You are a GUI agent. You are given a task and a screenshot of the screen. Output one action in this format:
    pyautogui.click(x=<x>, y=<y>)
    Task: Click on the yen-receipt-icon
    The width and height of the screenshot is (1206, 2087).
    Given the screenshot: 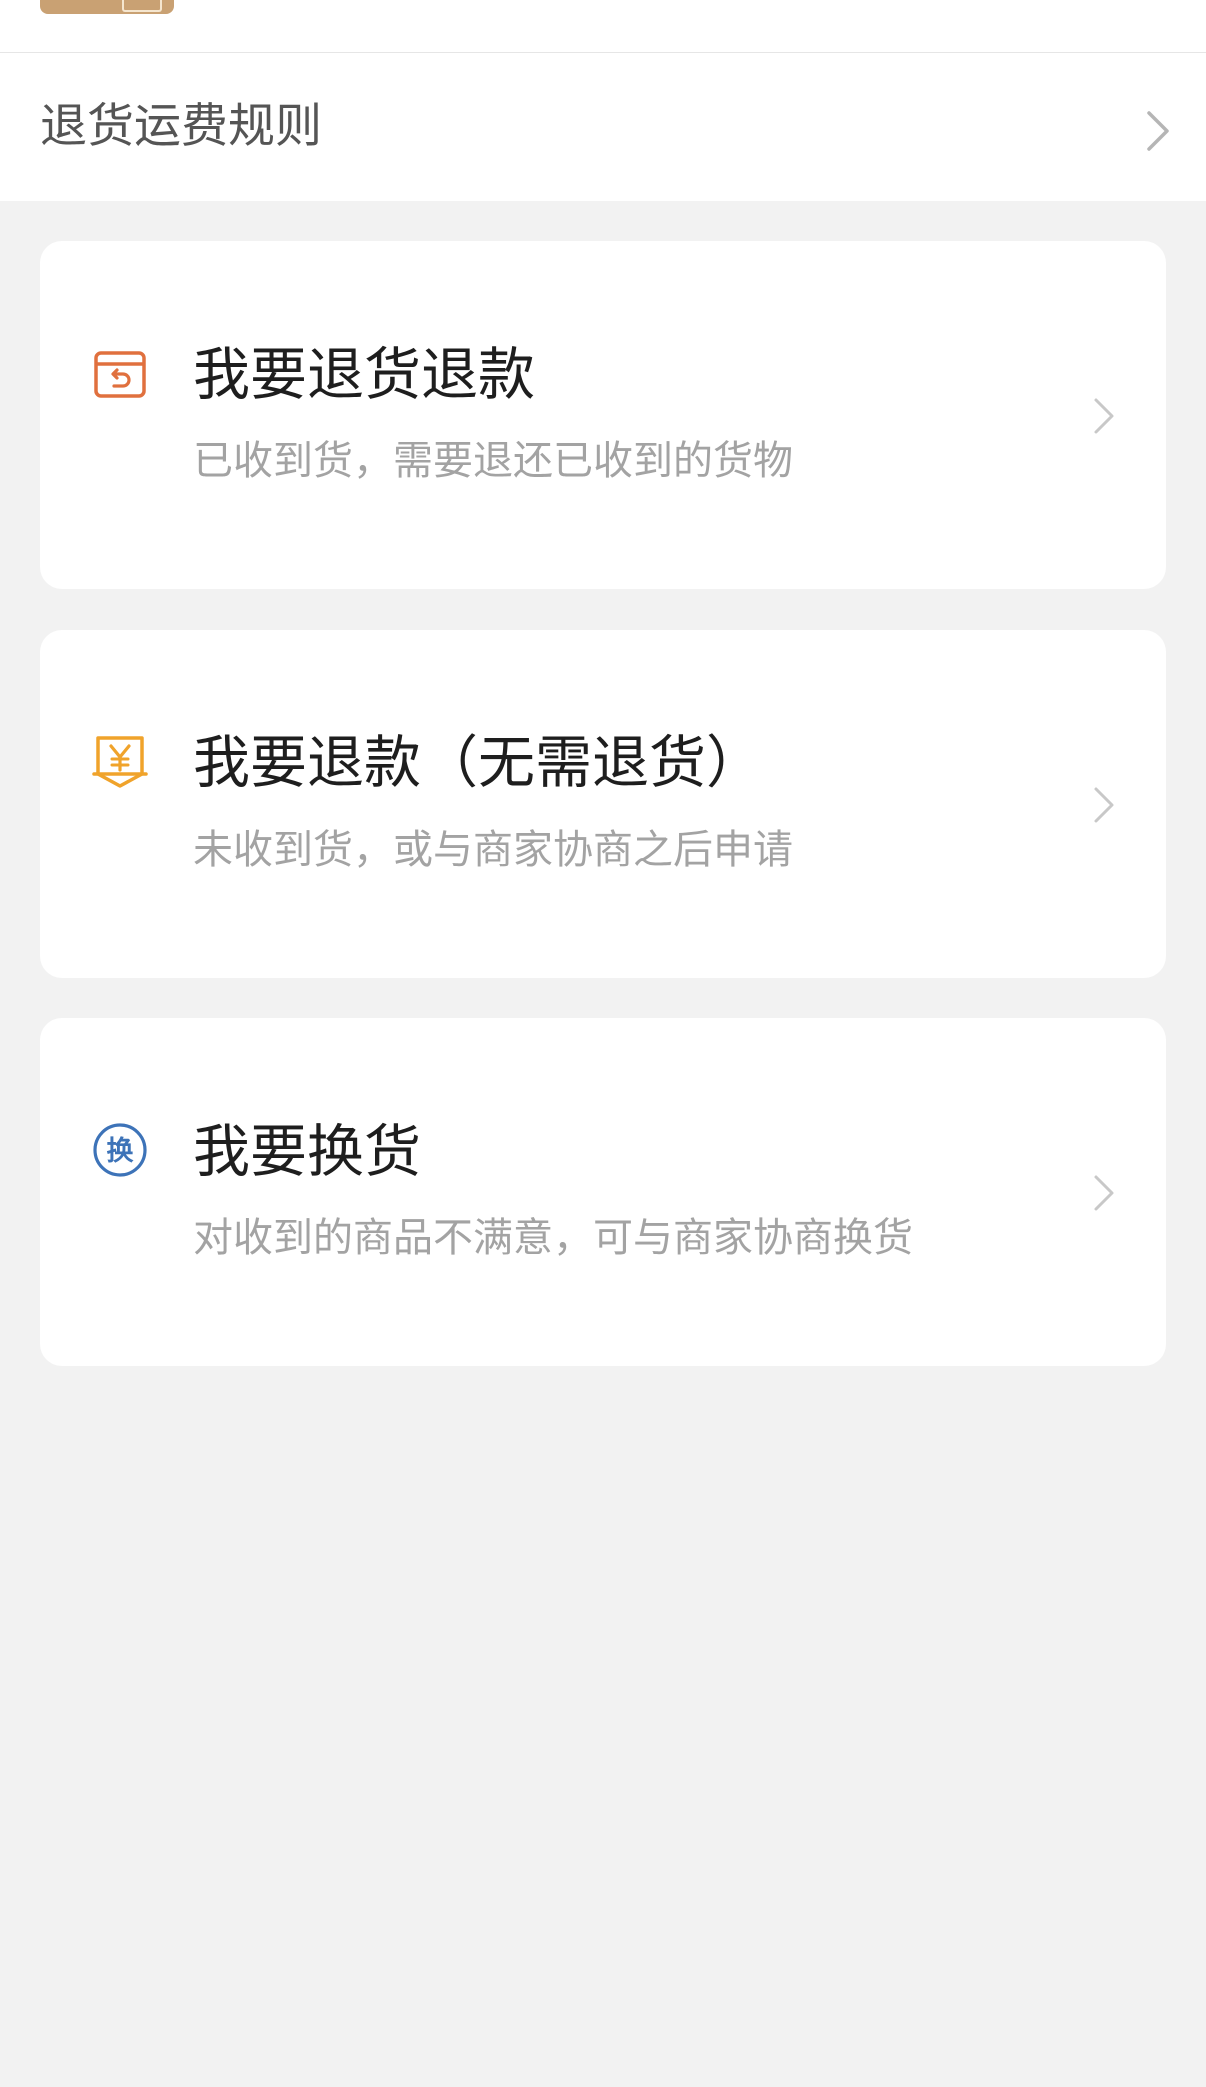 What is the action you would take?
    pyautogui.click(x=120, y=760)
    